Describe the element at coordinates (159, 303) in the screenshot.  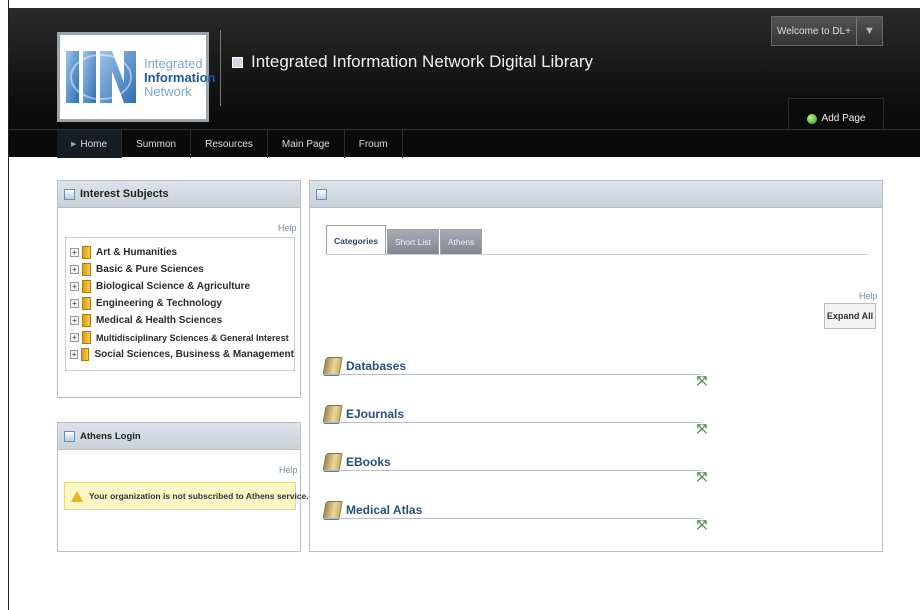
I see `subject-label: Engineering & Technology` at that location.